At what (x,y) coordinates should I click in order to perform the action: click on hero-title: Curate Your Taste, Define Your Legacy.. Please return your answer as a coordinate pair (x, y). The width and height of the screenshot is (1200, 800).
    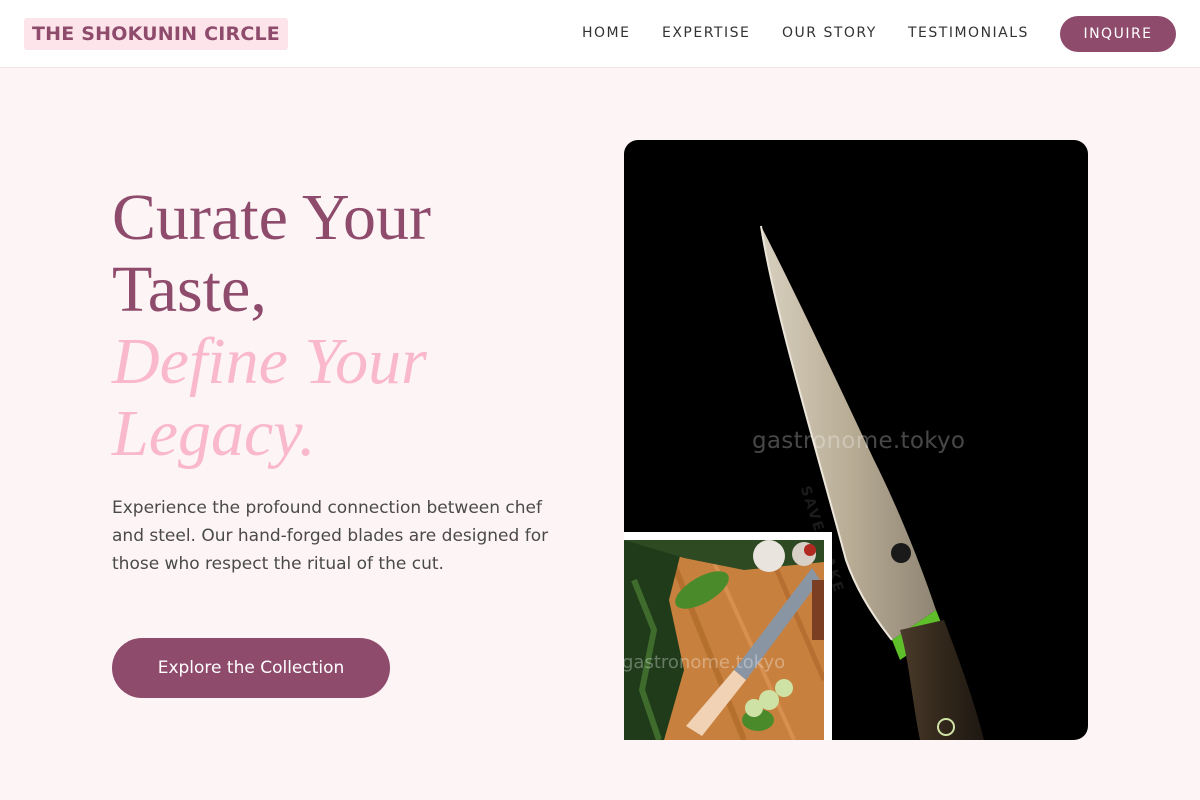
    Looking at the image, I should click on (342, 326).